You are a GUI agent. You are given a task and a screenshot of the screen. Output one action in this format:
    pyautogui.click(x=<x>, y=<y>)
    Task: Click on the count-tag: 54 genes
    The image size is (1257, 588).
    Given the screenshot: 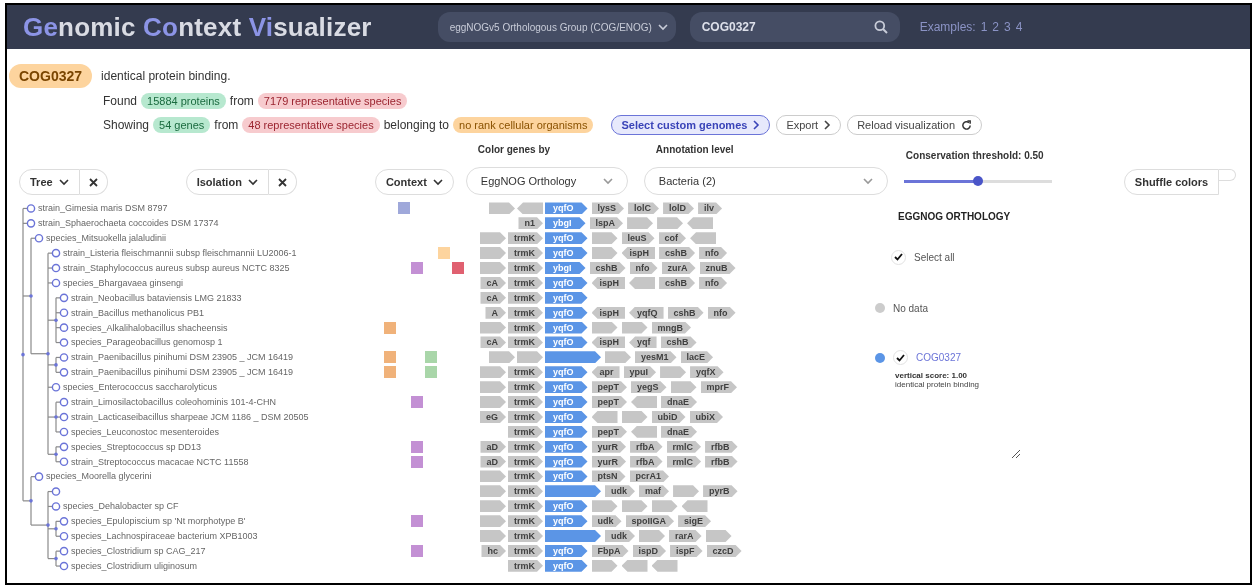 What is the action you would take?
    pyautogui.click(x=182, y=125)
    